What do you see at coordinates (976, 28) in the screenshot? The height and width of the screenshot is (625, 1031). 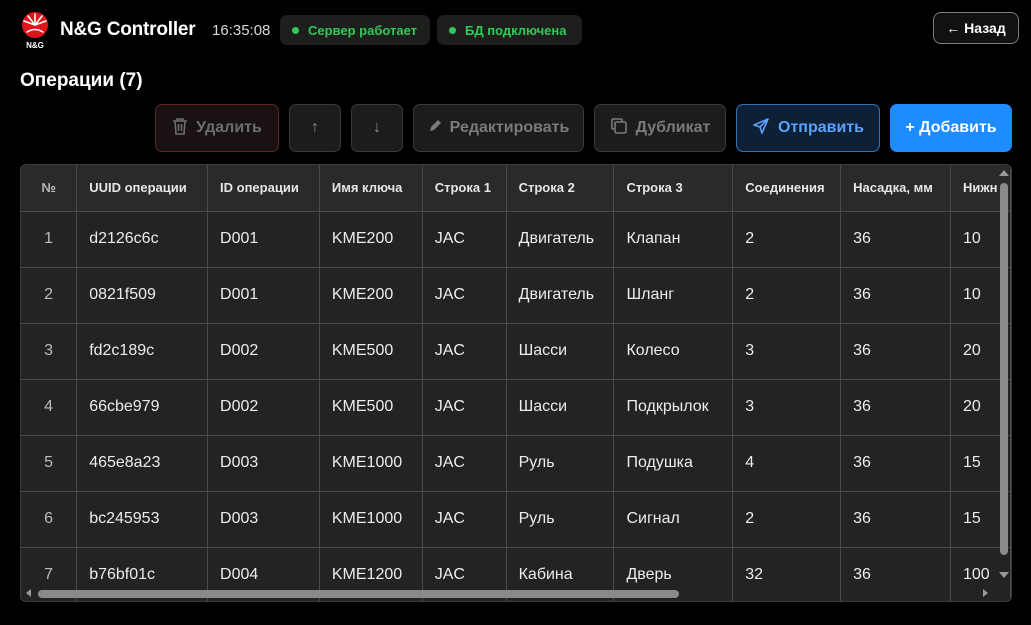 I see `back-button: ← Назад` at bounding box center [976, 28].